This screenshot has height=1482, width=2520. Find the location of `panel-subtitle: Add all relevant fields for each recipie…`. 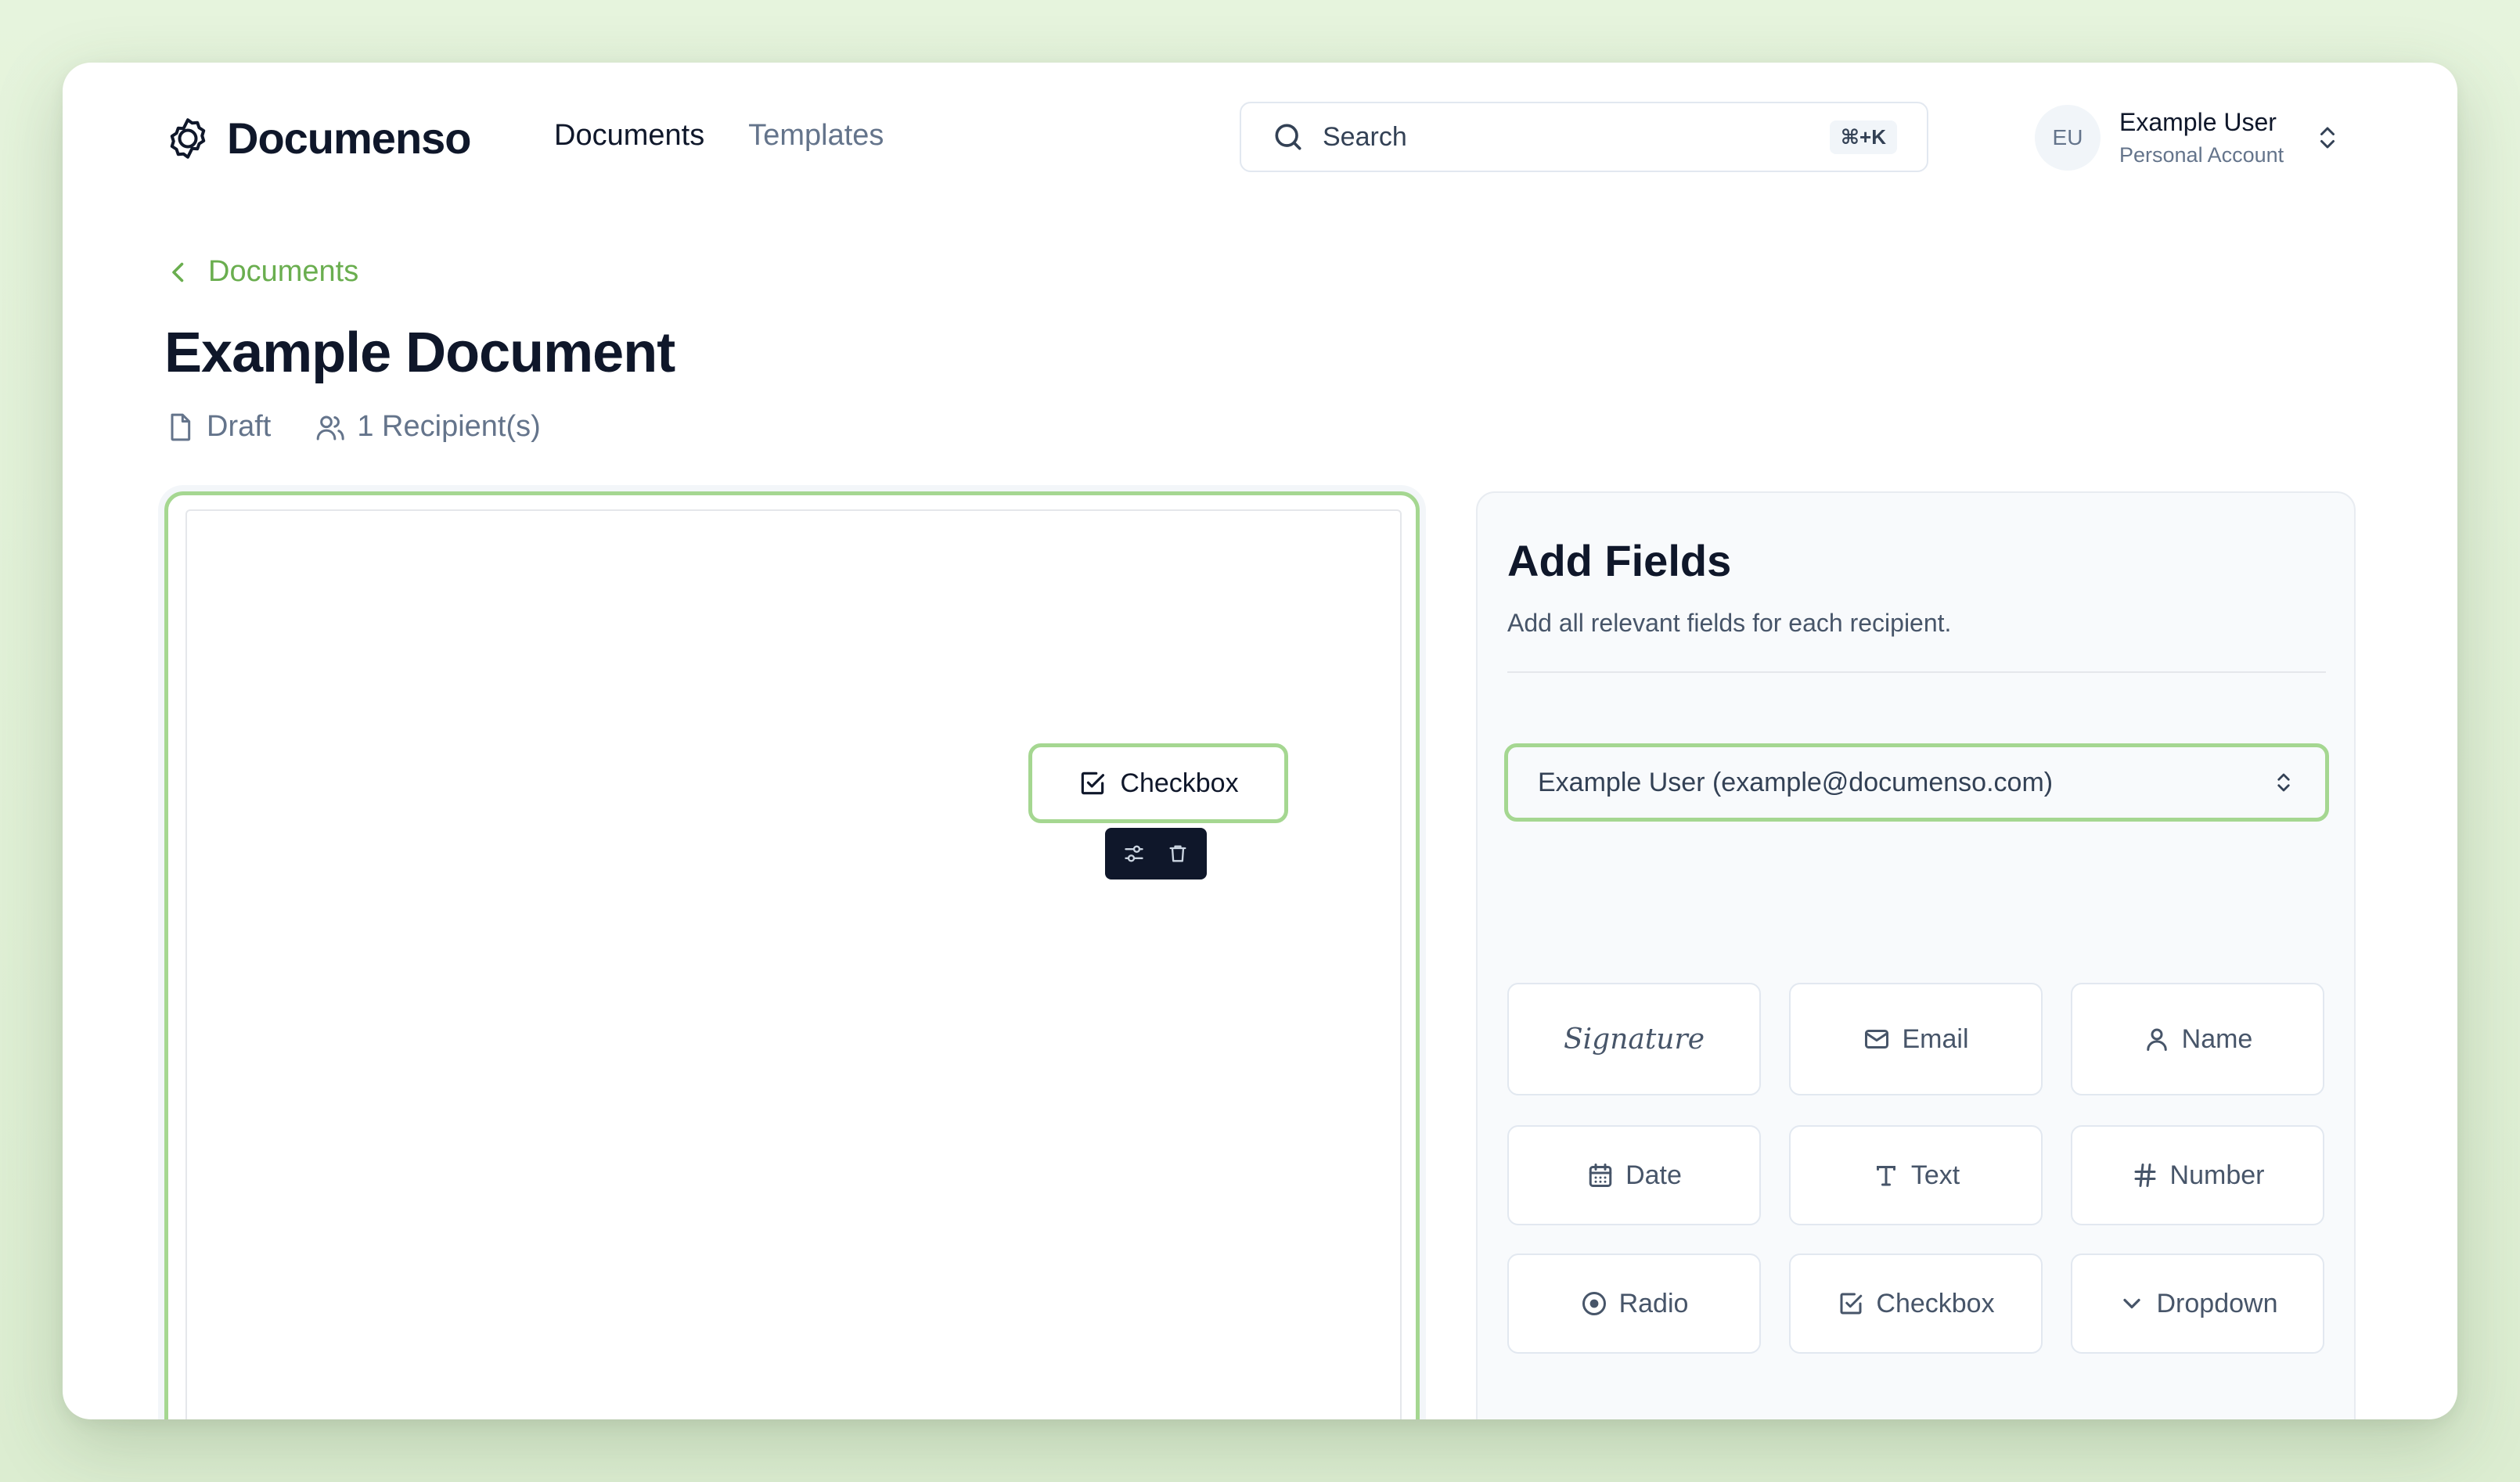

panel-subtitle: Add all relevant fields for each recipie… is located at coordinates (1729, 623).